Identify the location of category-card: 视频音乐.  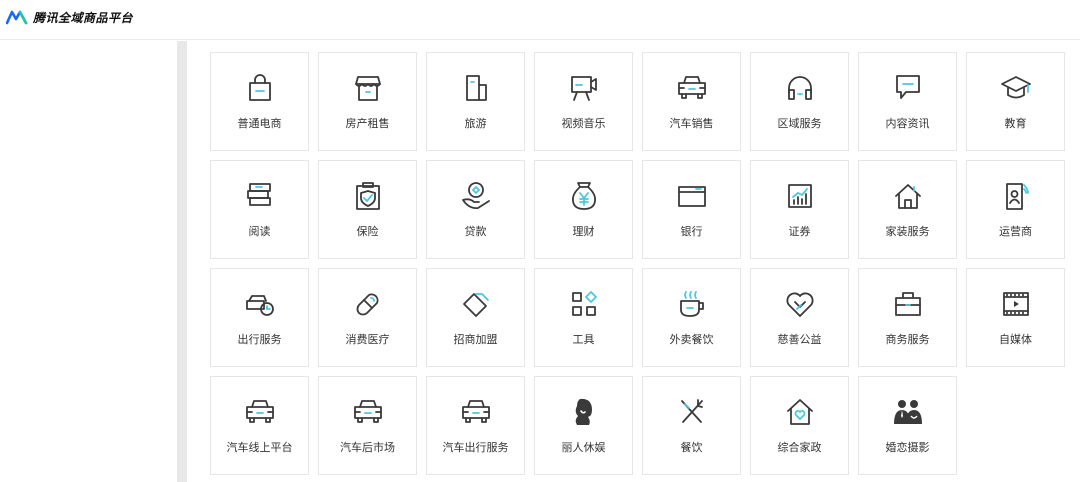
(583, 101).